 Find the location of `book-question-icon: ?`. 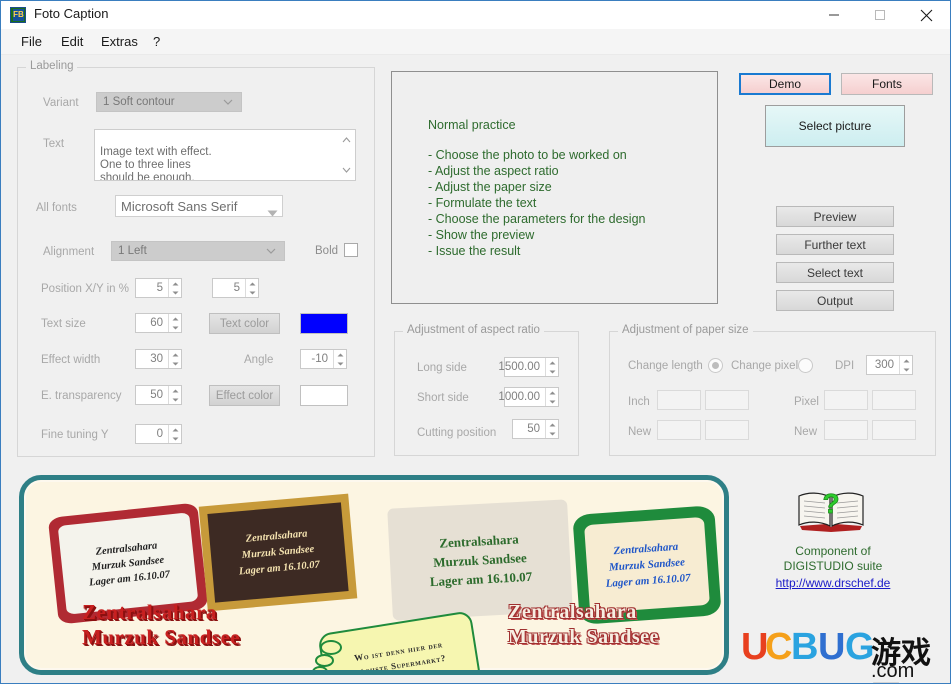

book-question-icon: ? is located at coordinates (831, 510).